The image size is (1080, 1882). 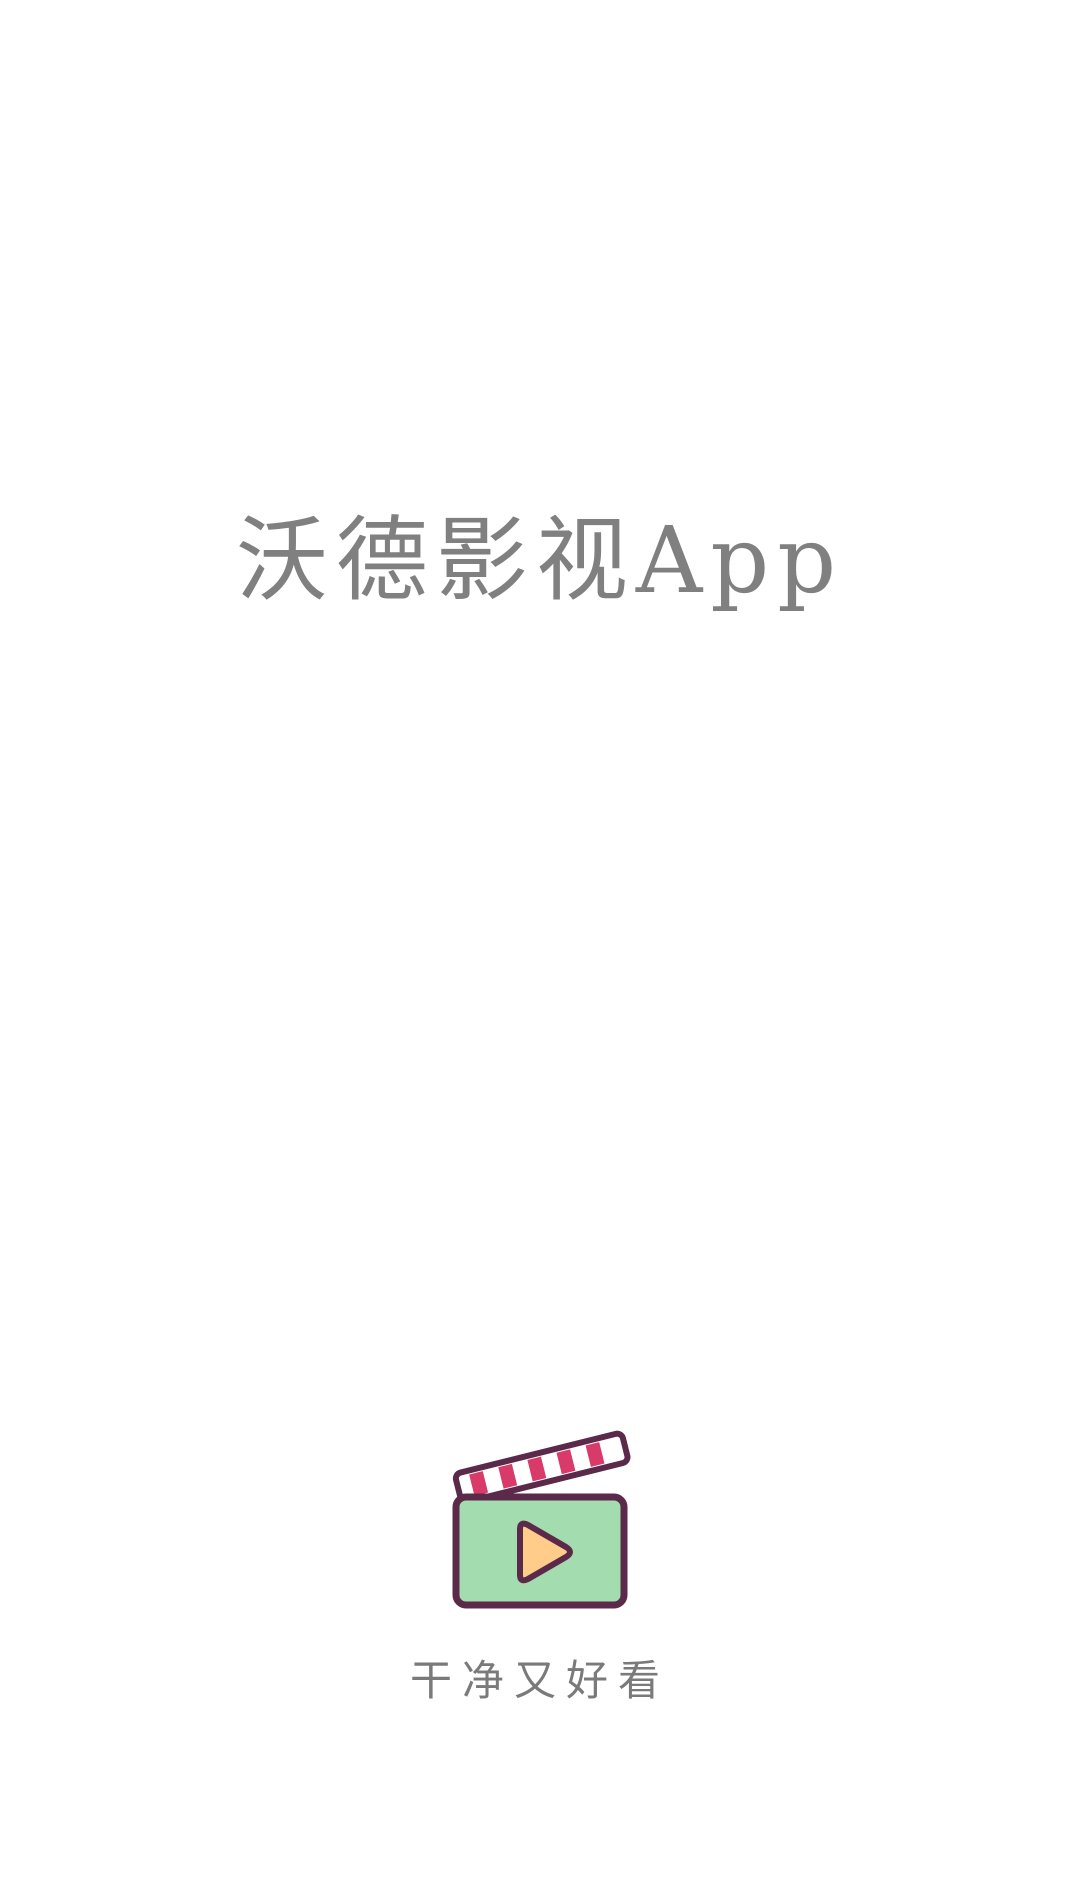 What do you see at coordinates (539, 1680) in the screenshot?
I see `app-slogan: 干净又好看` at bounding box center [539, 1680].